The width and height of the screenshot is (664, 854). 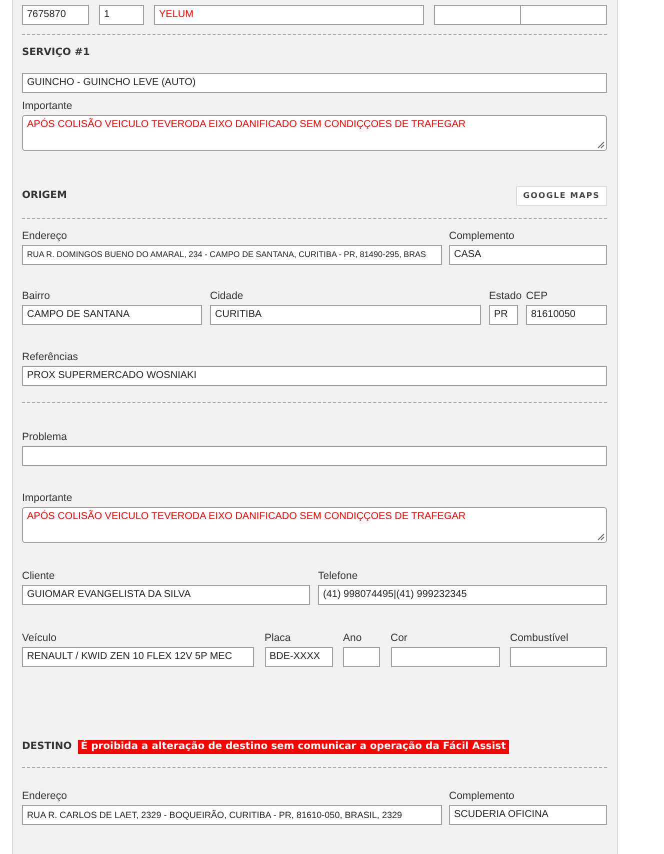 I want to click on field-label: Placa, so click(x=277, y=638).